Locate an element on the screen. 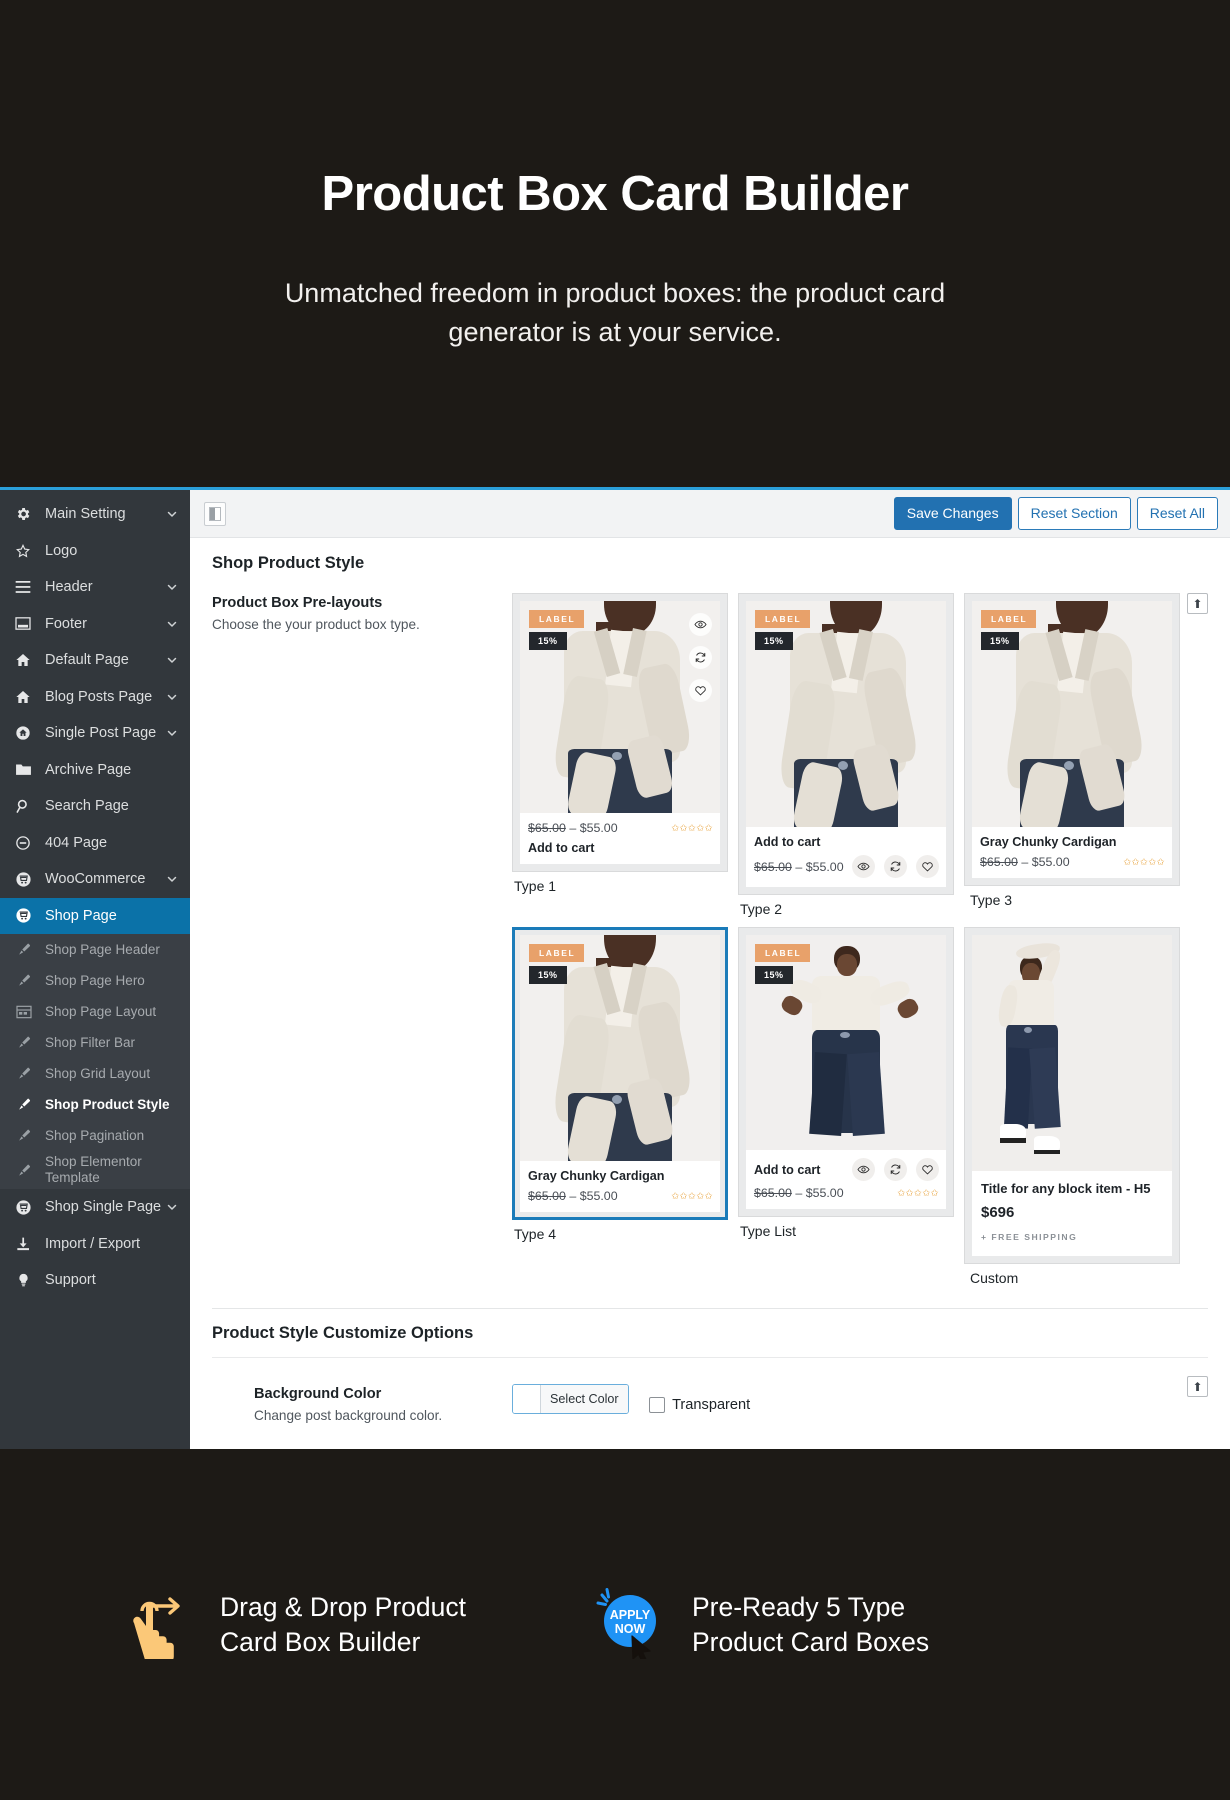 Image resolution: width=1230 pixels, height=1800 pixels. product-card-type-1: LABEL 15% $65.00 – $55.00 ✩✩✩✩✩ Add to cart is located at coordinates (620, 732).